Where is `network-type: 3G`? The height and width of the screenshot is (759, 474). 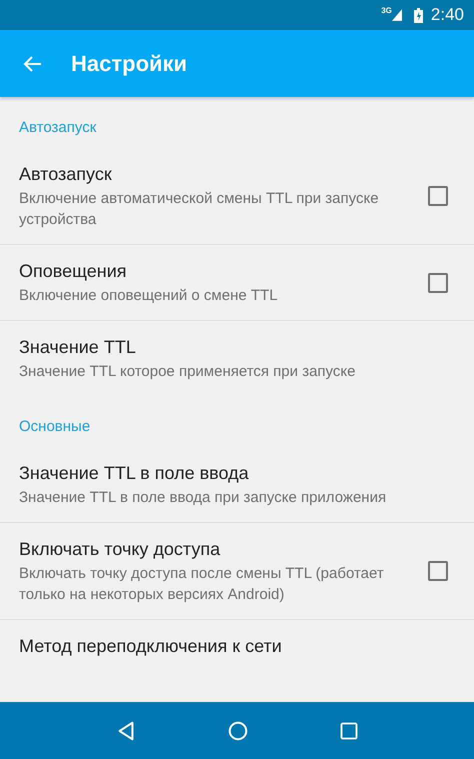 network-type: 3G is located at coordinates (386, 10).